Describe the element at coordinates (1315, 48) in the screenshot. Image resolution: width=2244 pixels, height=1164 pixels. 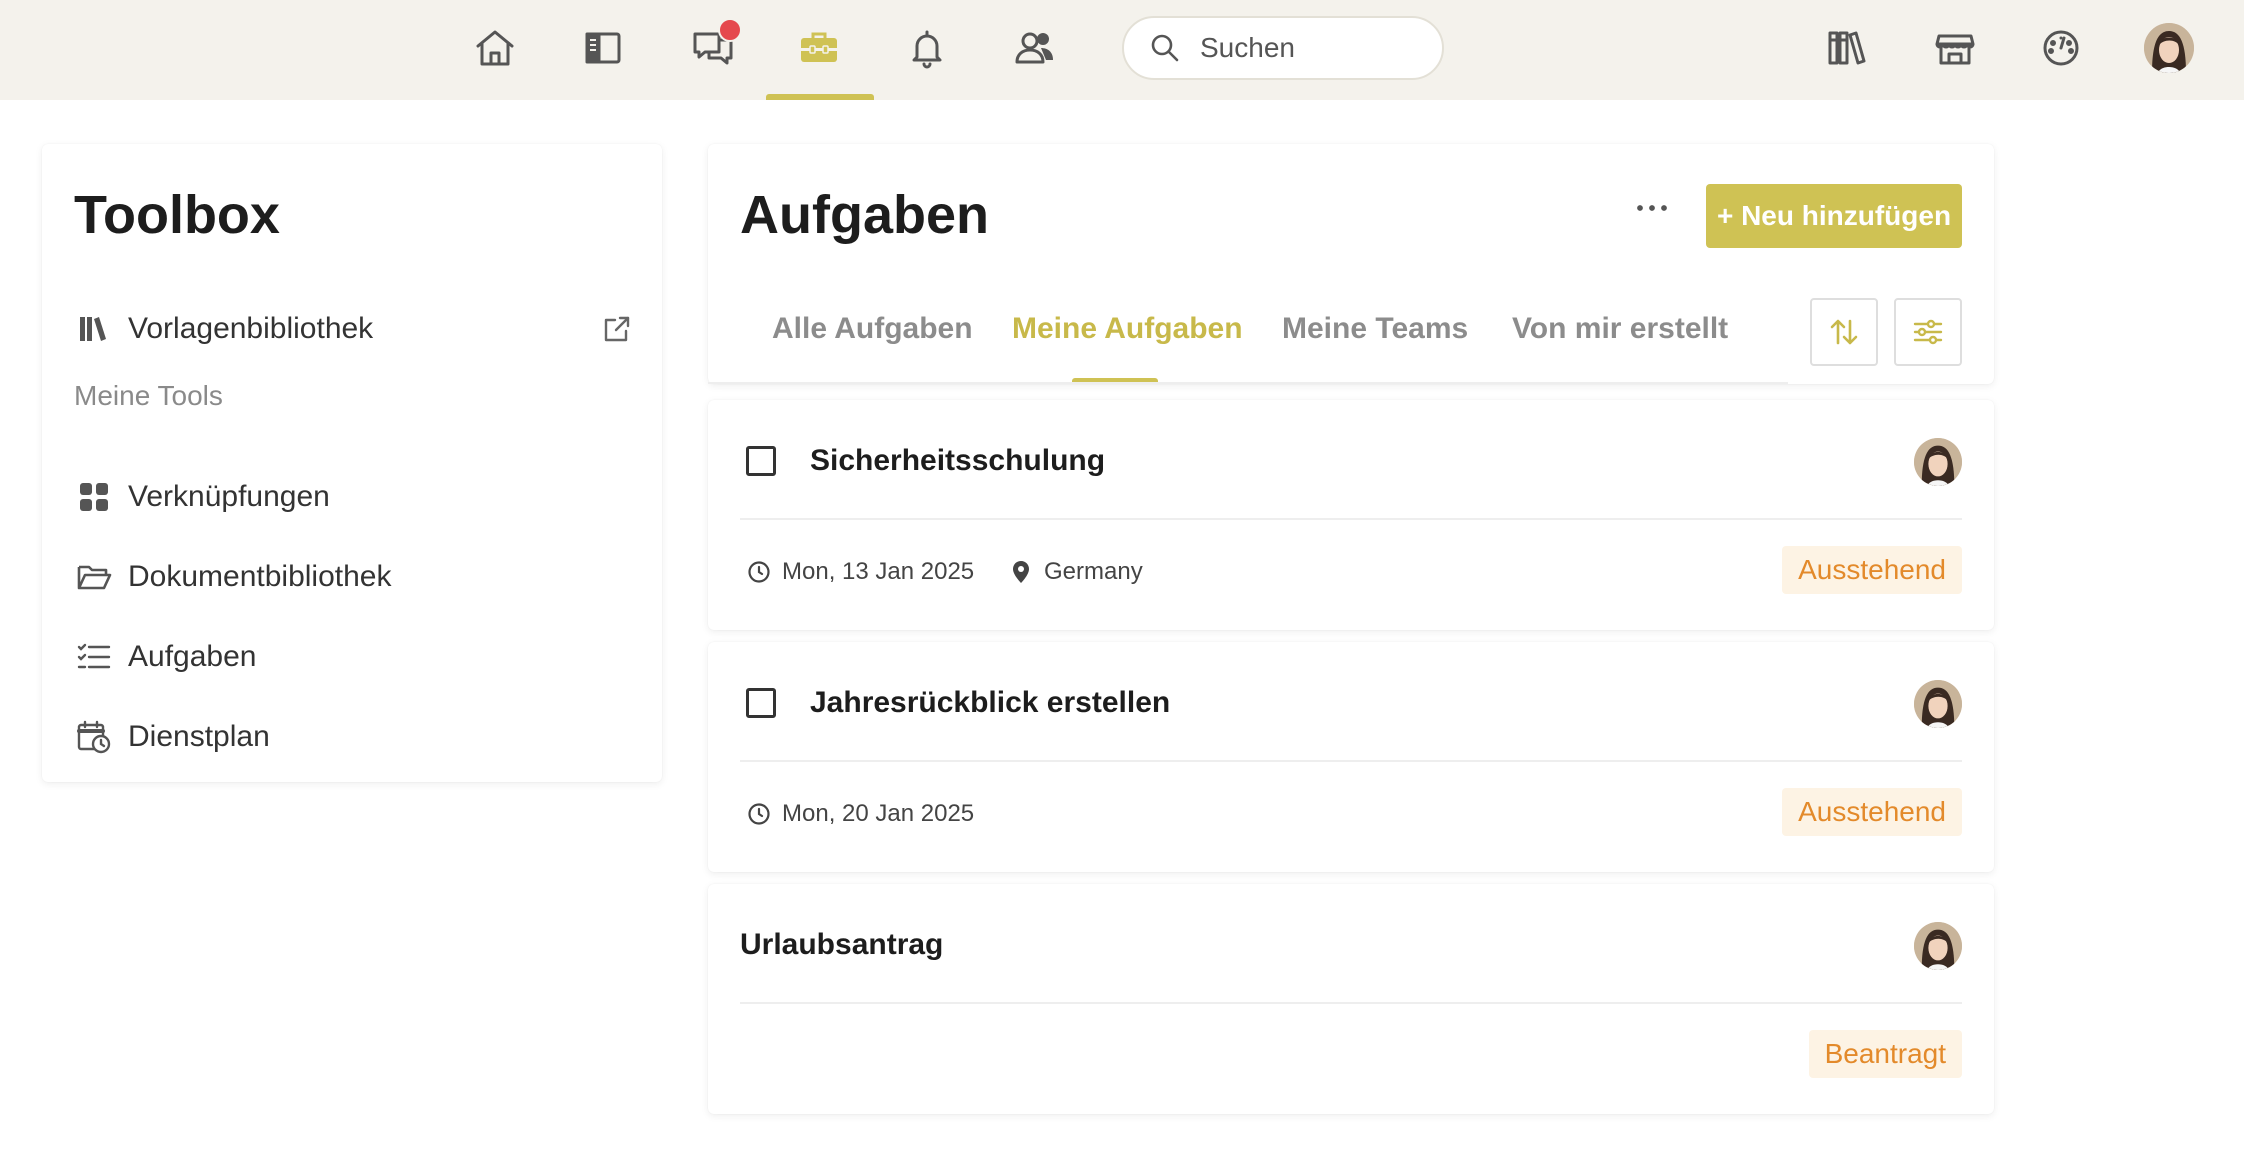
I see `search-input` at that location.